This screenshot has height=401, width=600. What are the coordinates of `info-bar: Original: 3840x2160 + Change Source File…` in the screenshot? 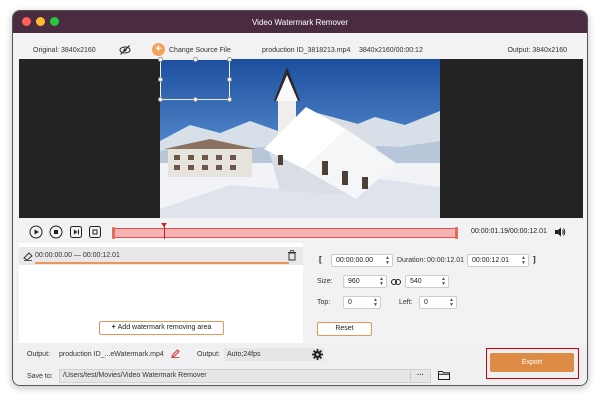 It's located at (300, 50).